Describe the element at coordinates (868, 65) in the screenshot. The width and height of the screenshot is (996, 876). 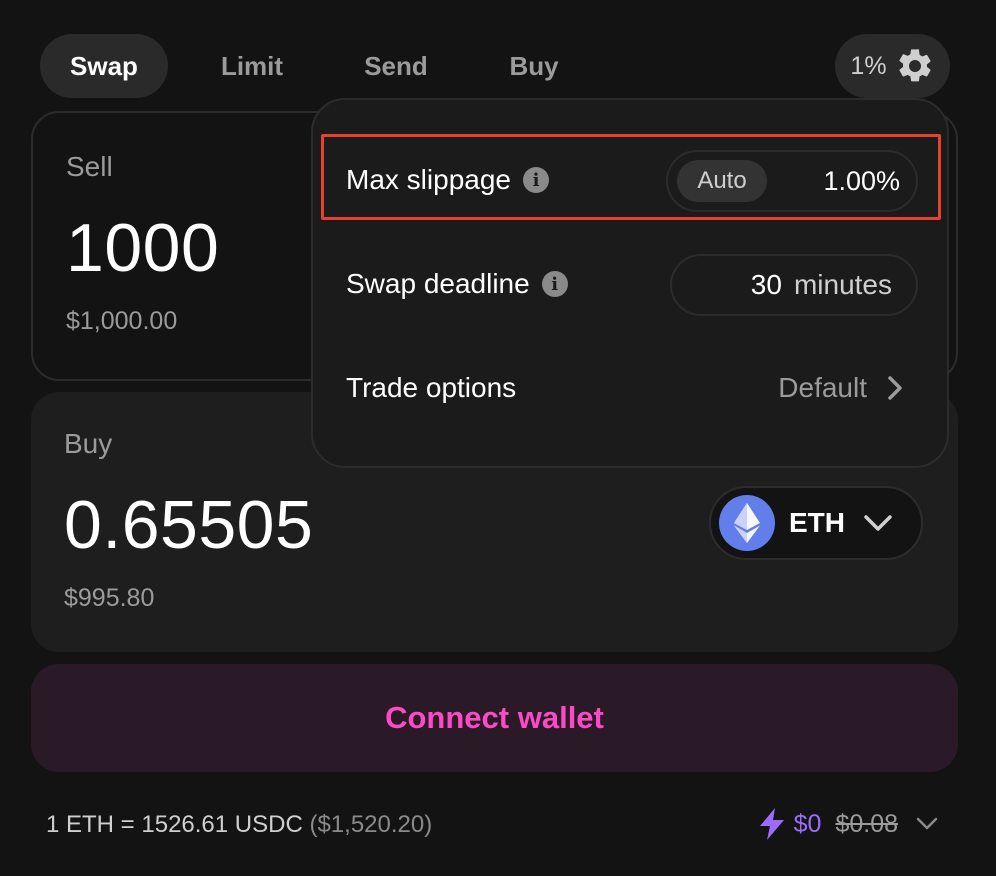
I see `settings-slippage-label: 1%` at that location.